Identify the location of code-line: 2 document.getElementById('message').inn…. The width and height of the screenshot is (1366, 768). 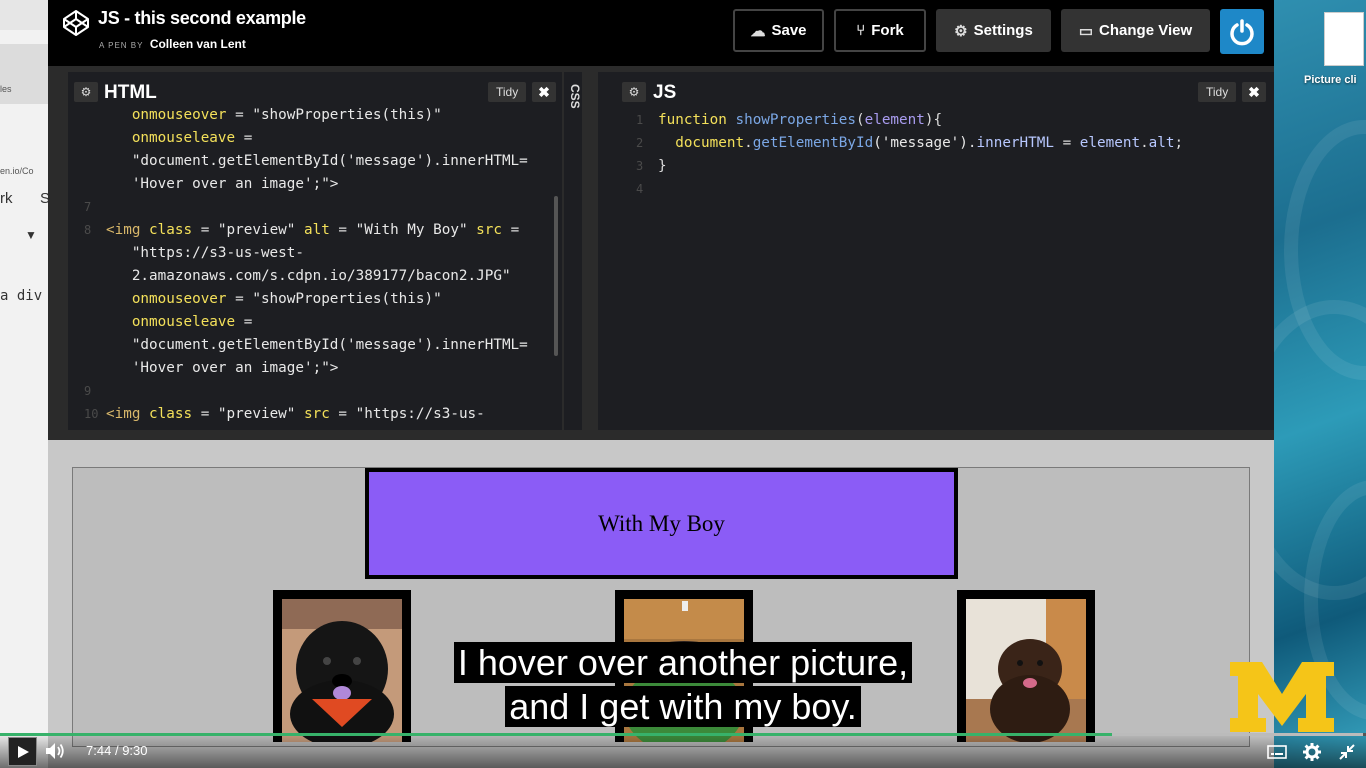
(909, 143).